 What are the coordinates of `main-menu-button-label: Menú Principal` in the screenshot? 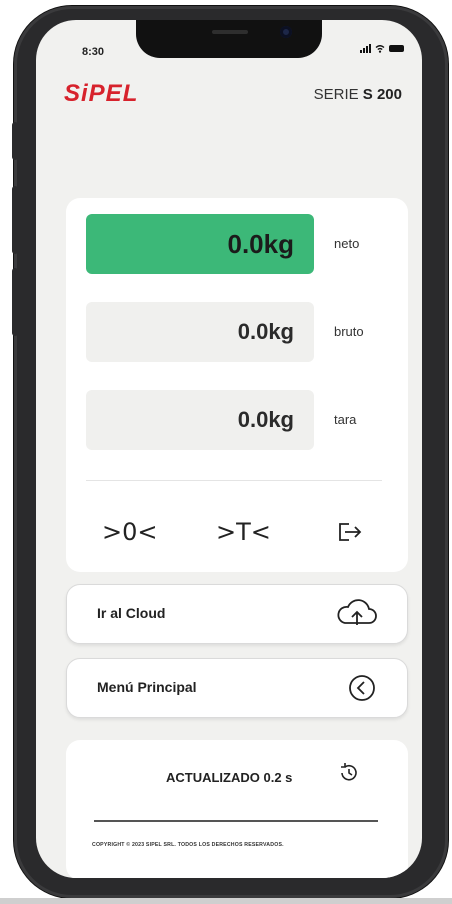 It's located at (147, 687).